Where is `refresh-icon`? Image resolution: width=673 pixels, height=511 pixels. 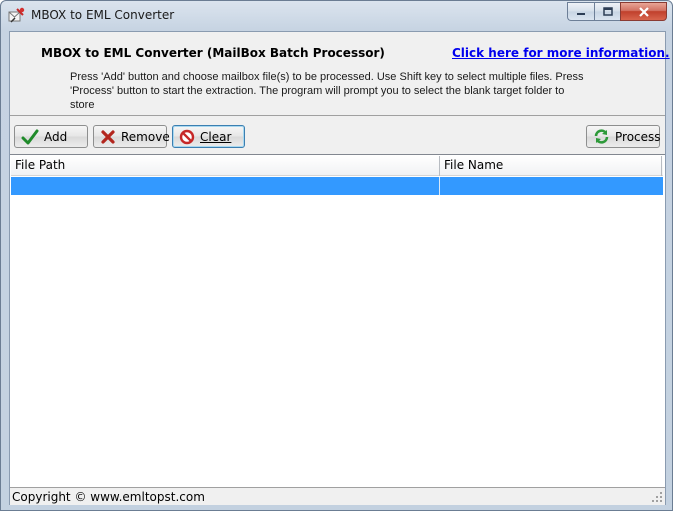
refresh-icon is located at coordinates (601, 136).